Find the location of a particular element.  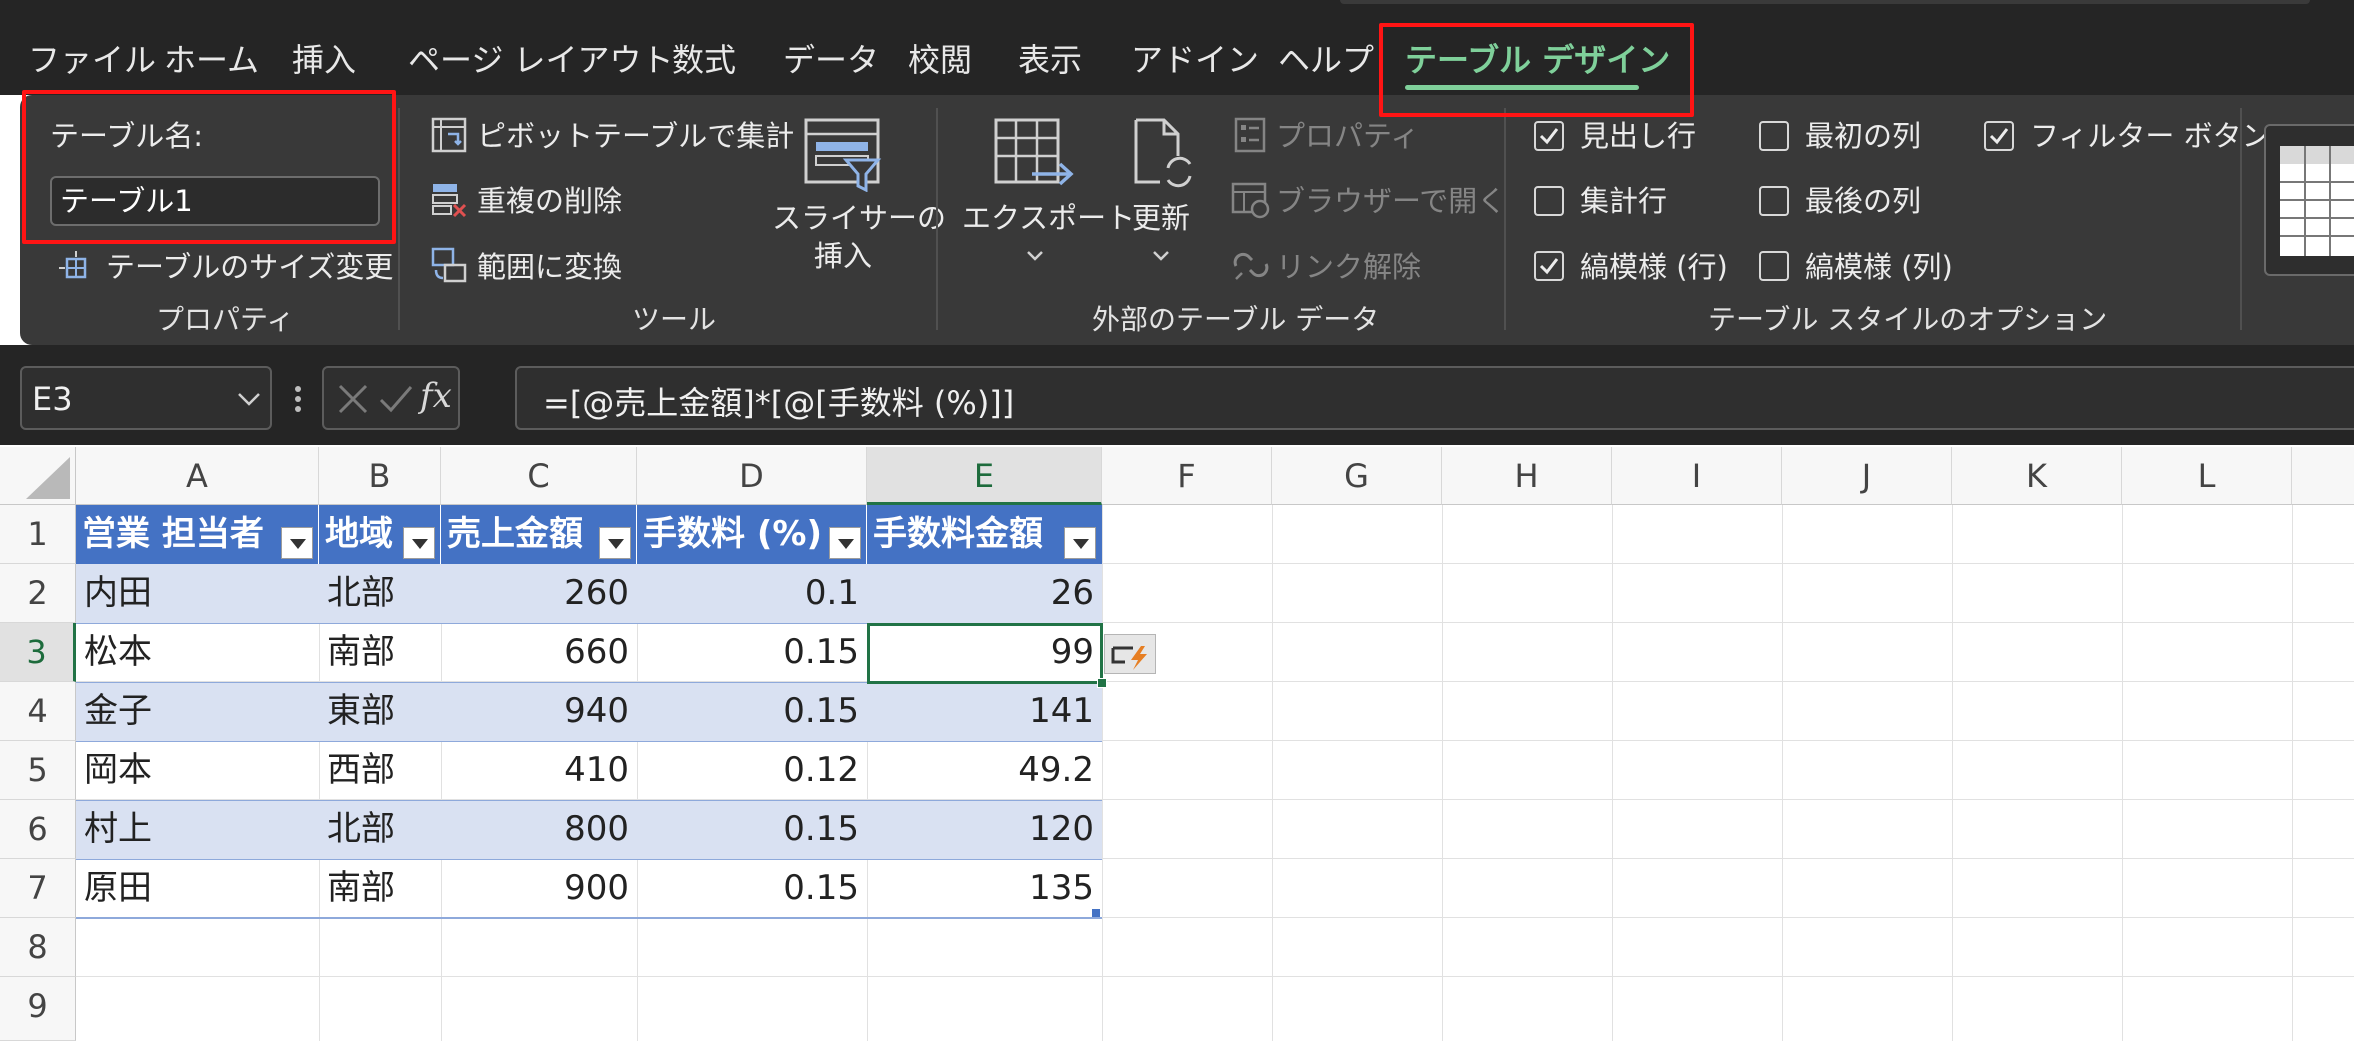

cell-e5: 49.2 is located at coordinates (984, 770).